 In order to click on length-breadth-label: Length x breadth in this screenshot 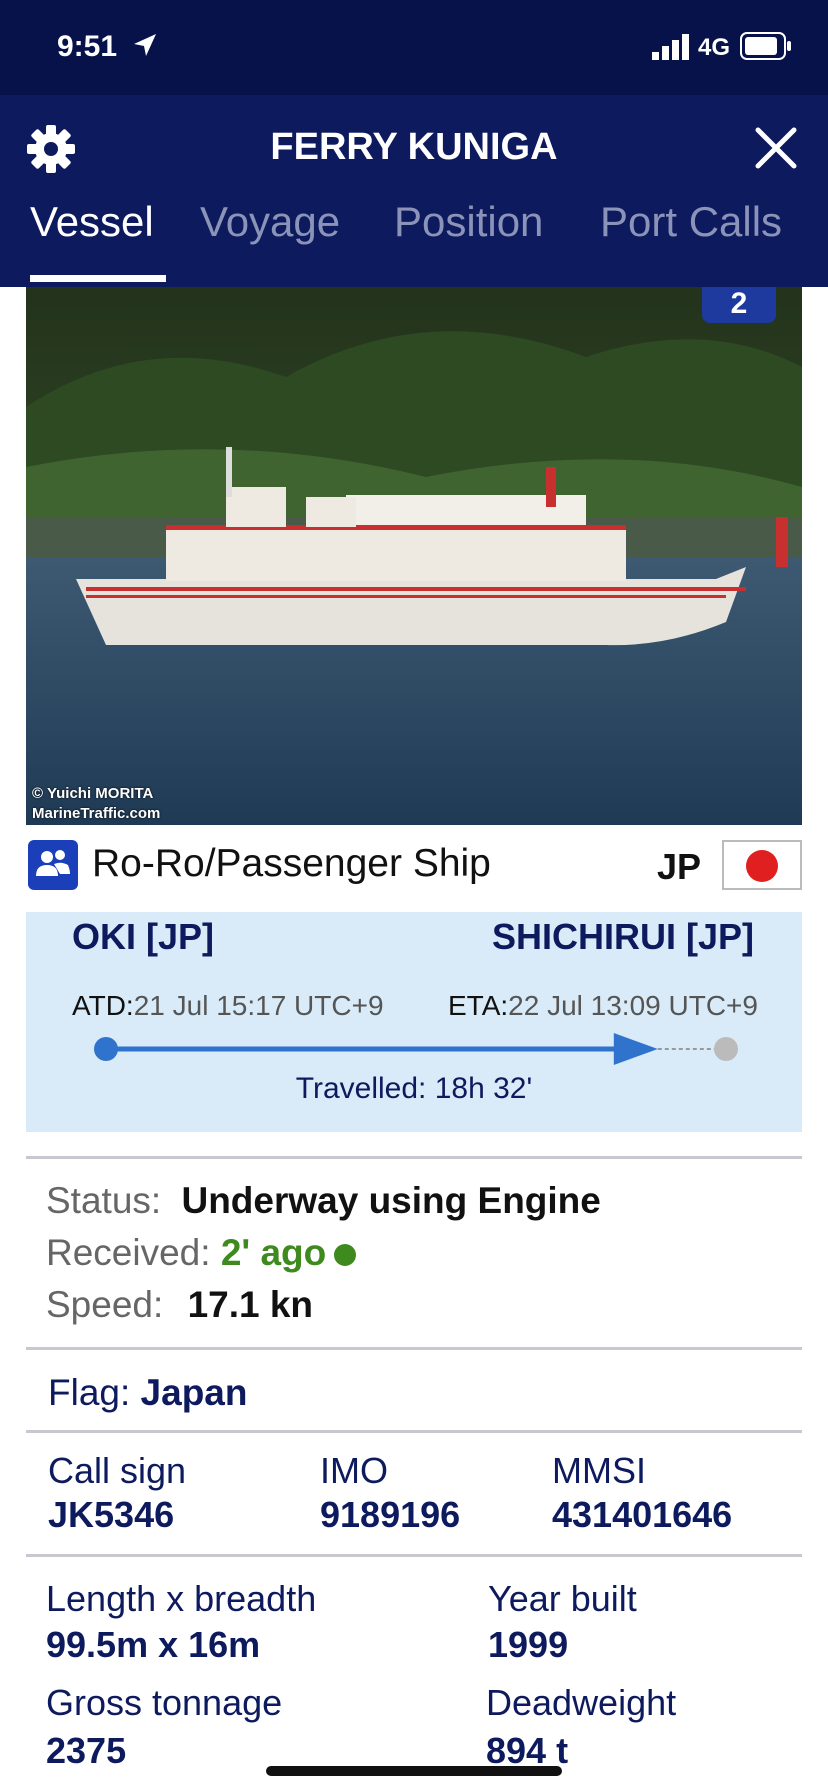, I will do `click(181, 1598)`.